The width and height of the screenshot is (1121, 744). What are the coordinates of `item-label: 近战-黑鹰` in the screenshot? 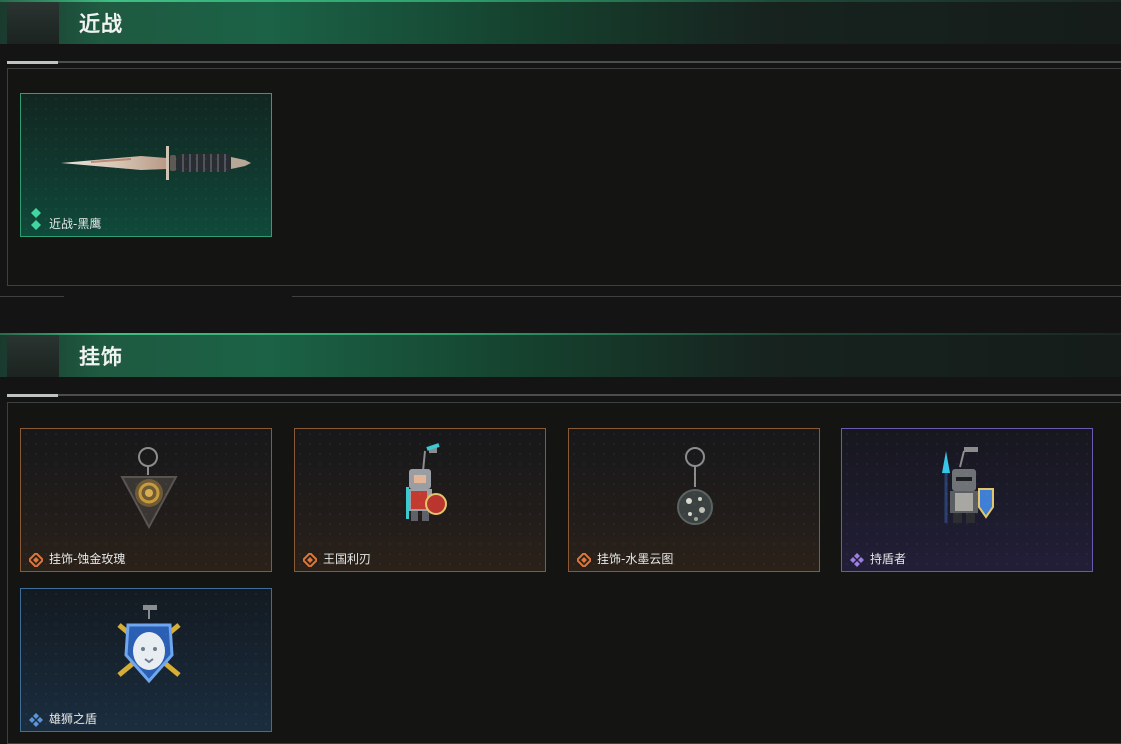 It's located at (75, 224).